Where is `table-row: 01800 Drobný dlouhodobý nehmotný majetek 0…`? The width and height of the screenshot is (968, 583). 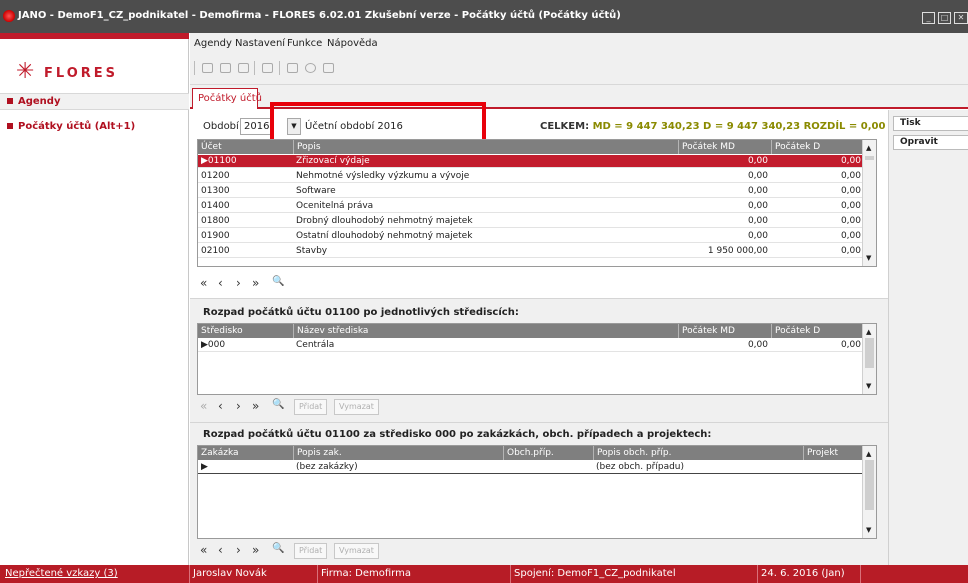 table-row: 01800 Drobný dlouhodobý nehmotný majetek 0… is located at coordinates (531, 221).